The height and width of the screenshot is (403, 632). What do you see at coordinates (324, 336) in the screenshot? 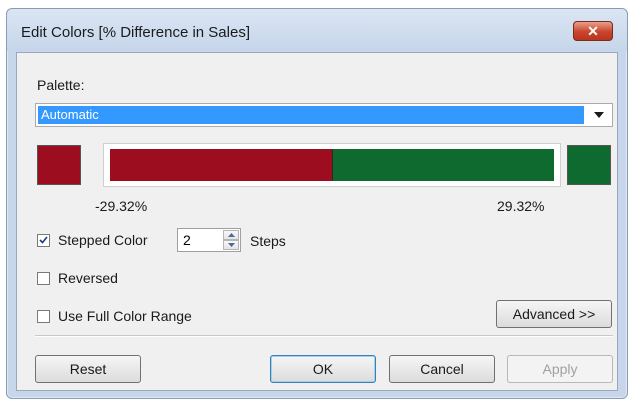
I see `divider` at bounding box center [324, 336].